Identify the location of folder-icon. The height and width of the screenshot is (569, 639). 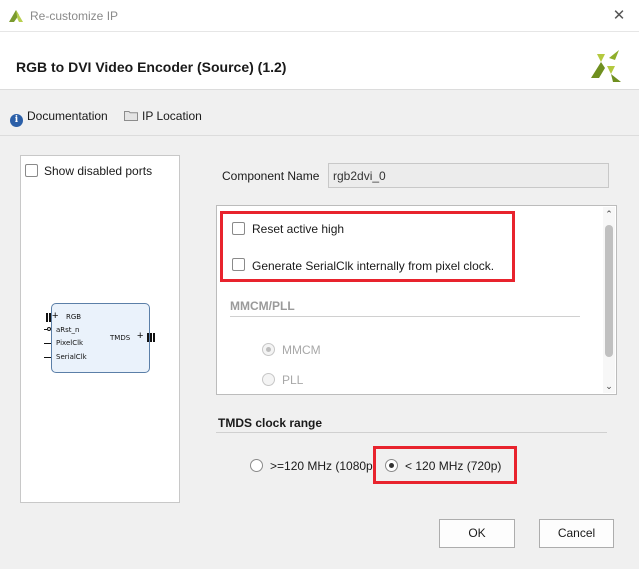
(131, 116).